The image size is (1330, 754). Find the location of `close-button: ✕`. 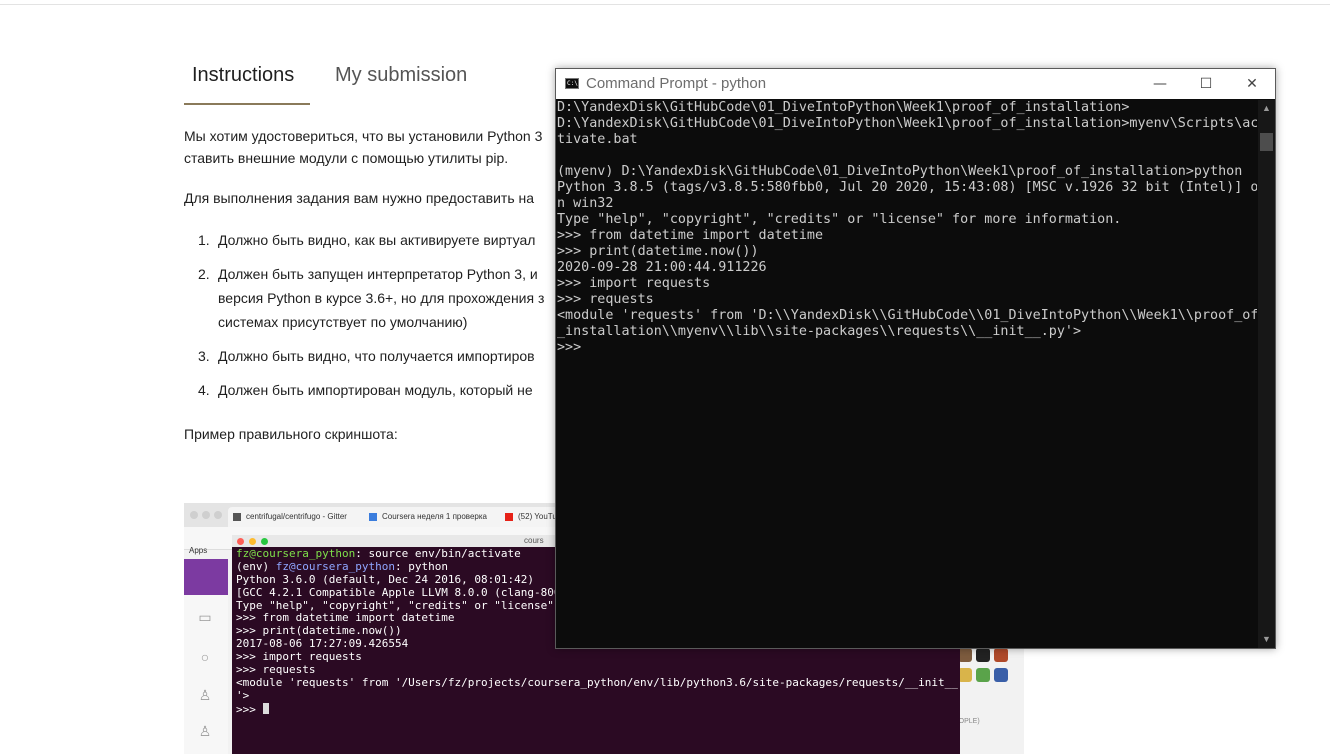

close-button: ✕ is located at coordinates (1252, 84).